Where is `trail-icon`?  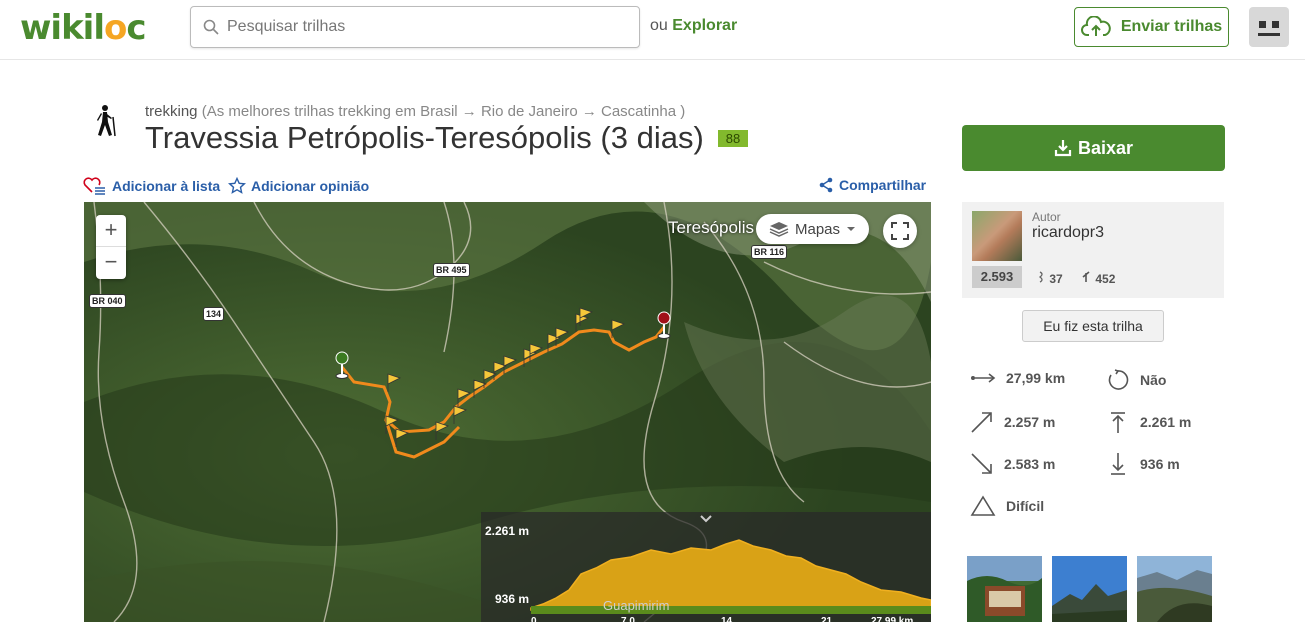
trail-icon is located at coordinates (1086, 276).